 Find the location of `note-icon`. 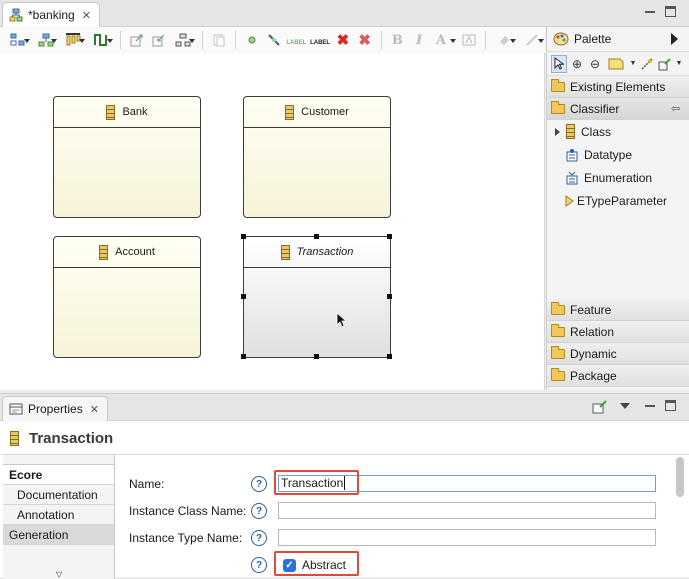

note-icon is located at coordinates (616, 63).